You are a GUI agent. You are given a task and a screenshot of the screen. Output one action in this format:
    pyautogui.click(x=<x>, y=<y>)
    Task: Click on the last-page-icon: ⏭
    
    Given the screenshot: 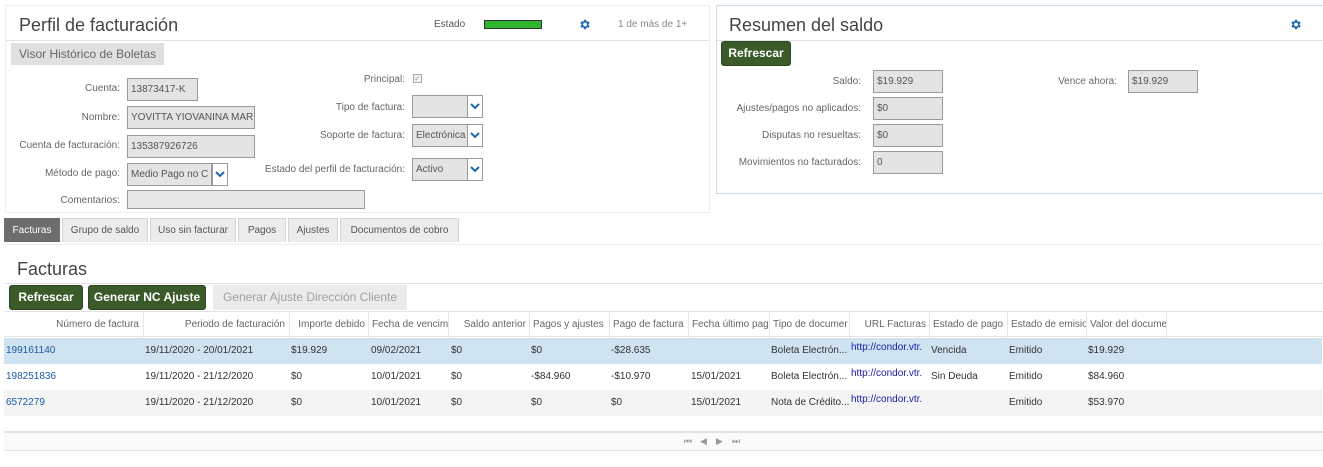 What is the action you would take?
    pyautogui.click(x=736, y=441)
    